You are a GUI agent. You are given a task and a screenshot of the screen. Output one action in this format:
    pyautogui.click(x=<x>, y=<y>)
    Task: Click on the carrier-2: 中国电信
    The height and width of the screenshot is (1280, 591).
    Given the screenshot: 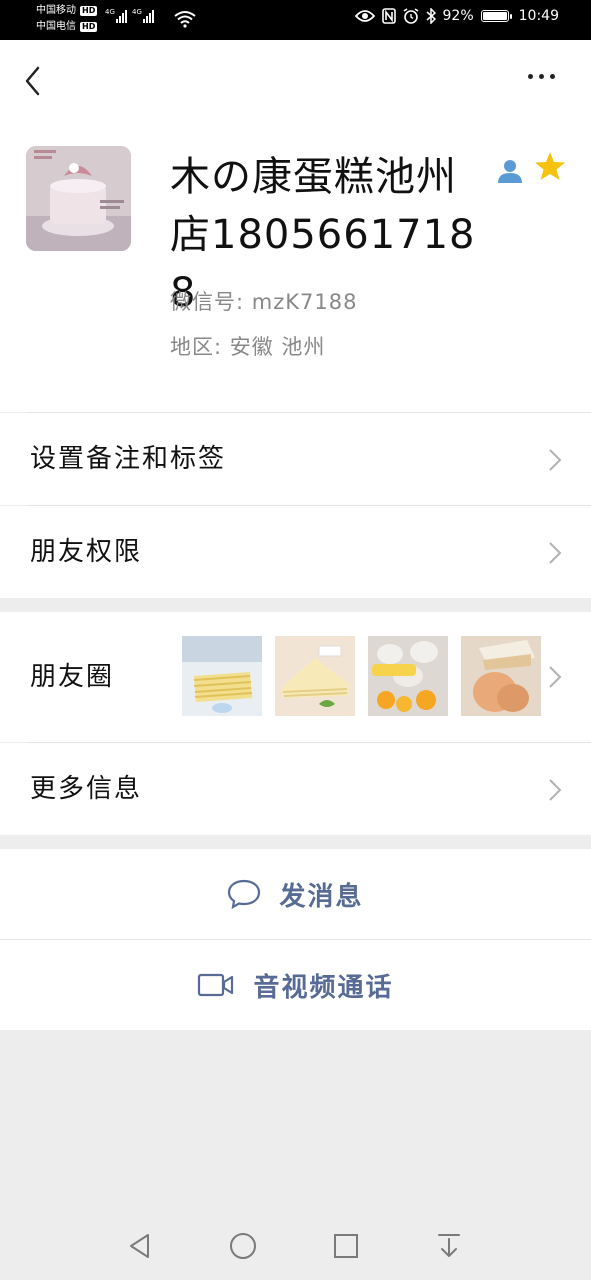 What is the action you would take?
    pyautogui.click(x=56, y=26)
    